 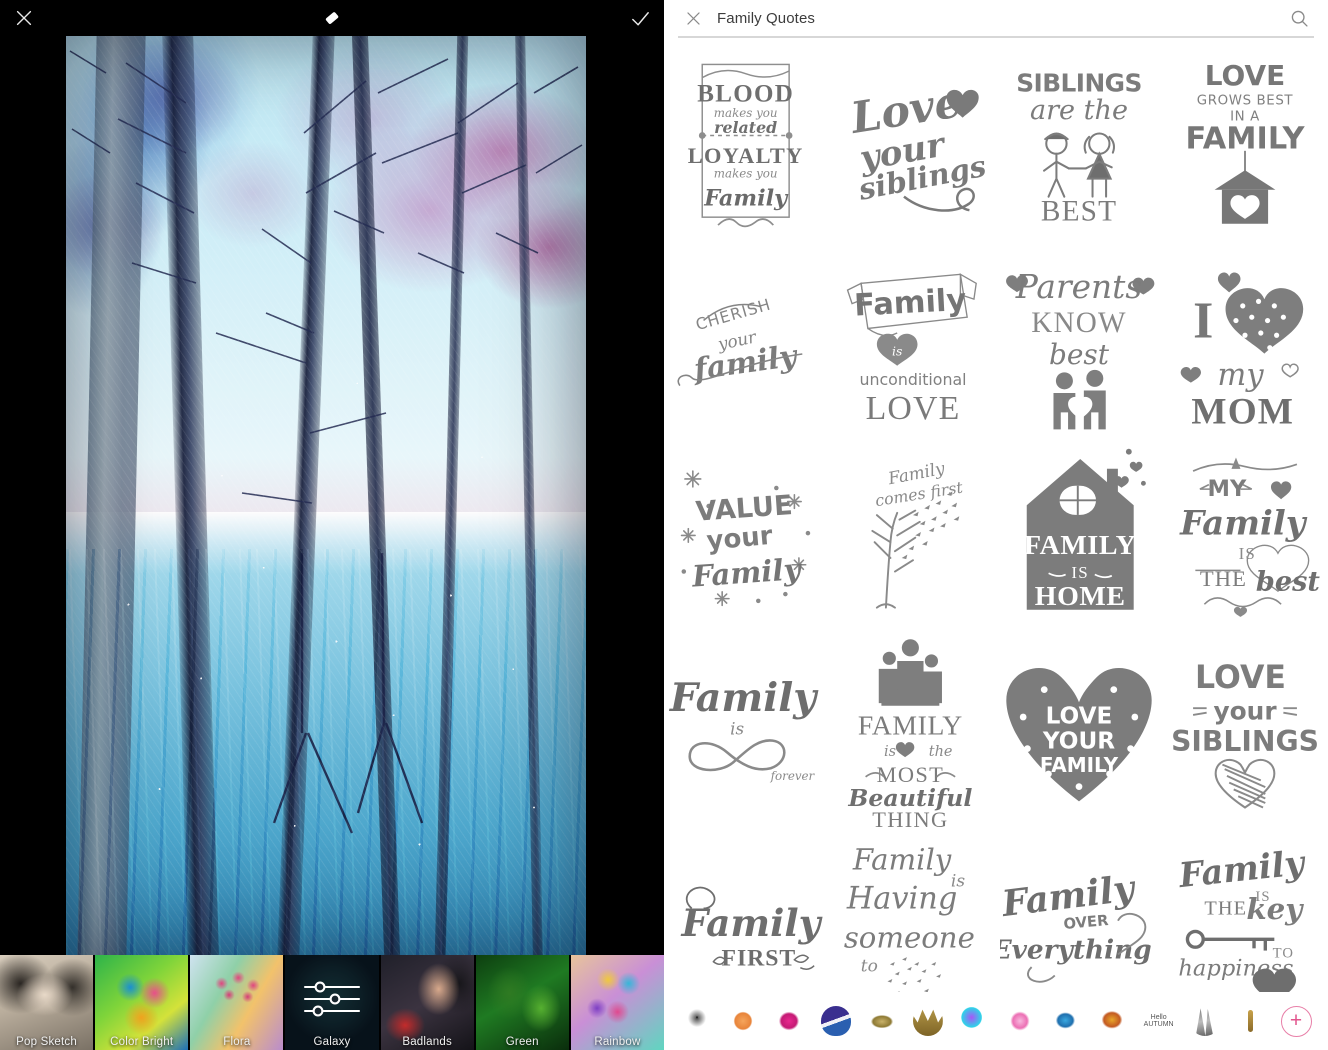 What do you see at coordinates (522, 1042) in the screenshot?
I see `filter-label: Green` at bounding box center [522, 1042].